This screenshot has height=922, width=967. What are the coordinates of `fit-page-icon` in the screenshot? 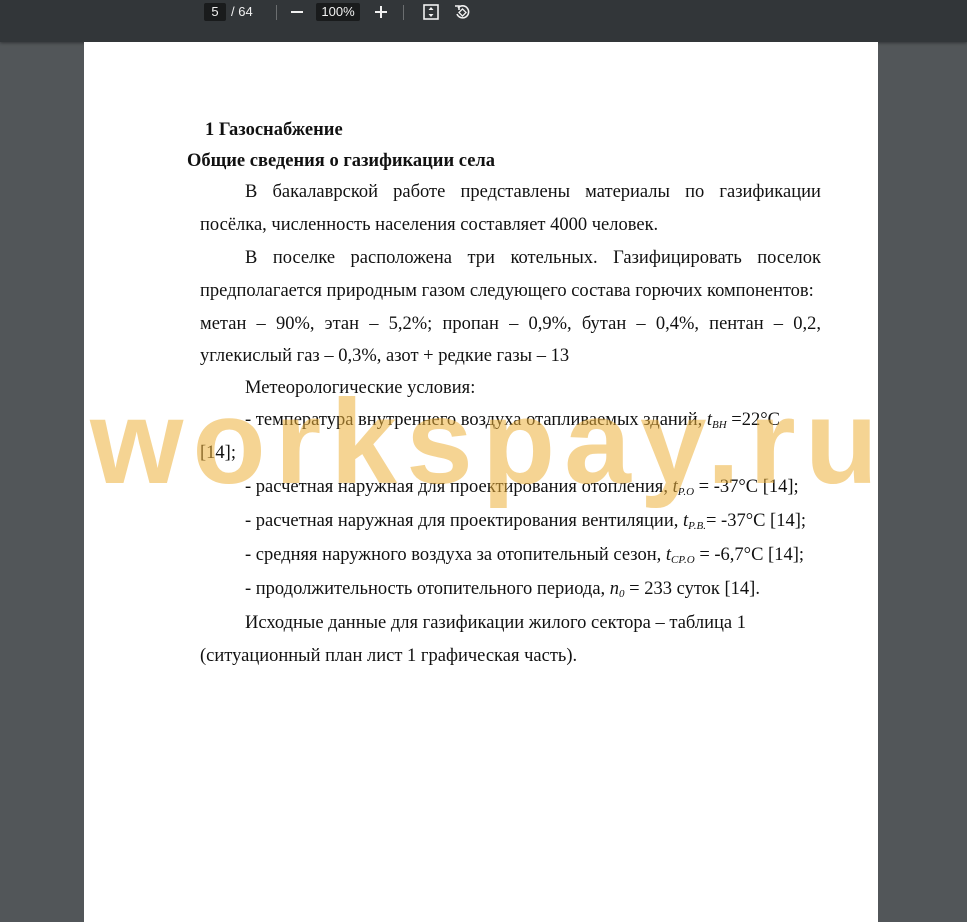 It's located at (431, 12).